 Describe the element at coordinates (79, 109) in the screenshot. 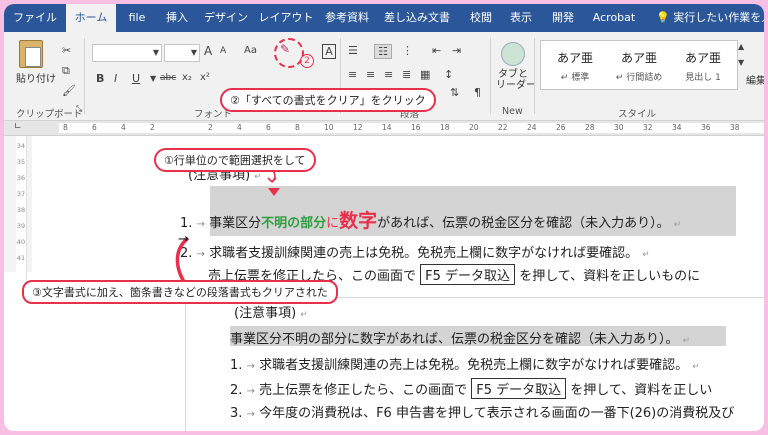

I see `clipboard-launcher-icon: ⤡` at that location.